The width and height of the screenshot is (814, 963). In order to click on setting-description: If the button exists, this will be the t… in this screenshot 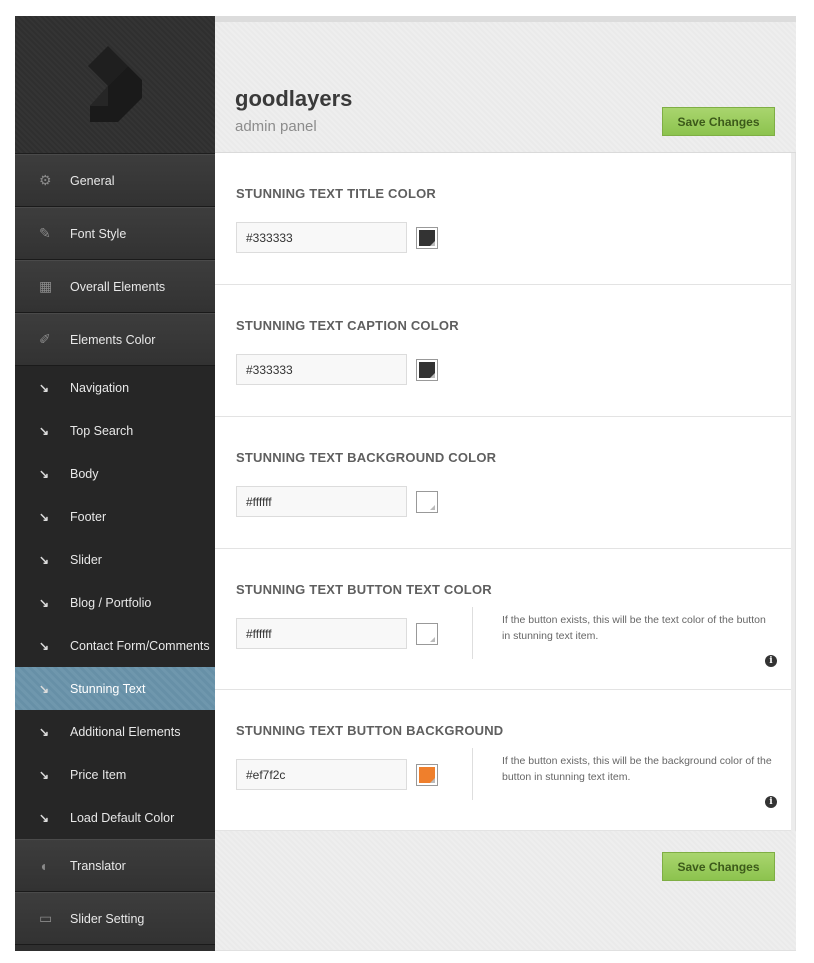, I will do `click(634, 628)`.